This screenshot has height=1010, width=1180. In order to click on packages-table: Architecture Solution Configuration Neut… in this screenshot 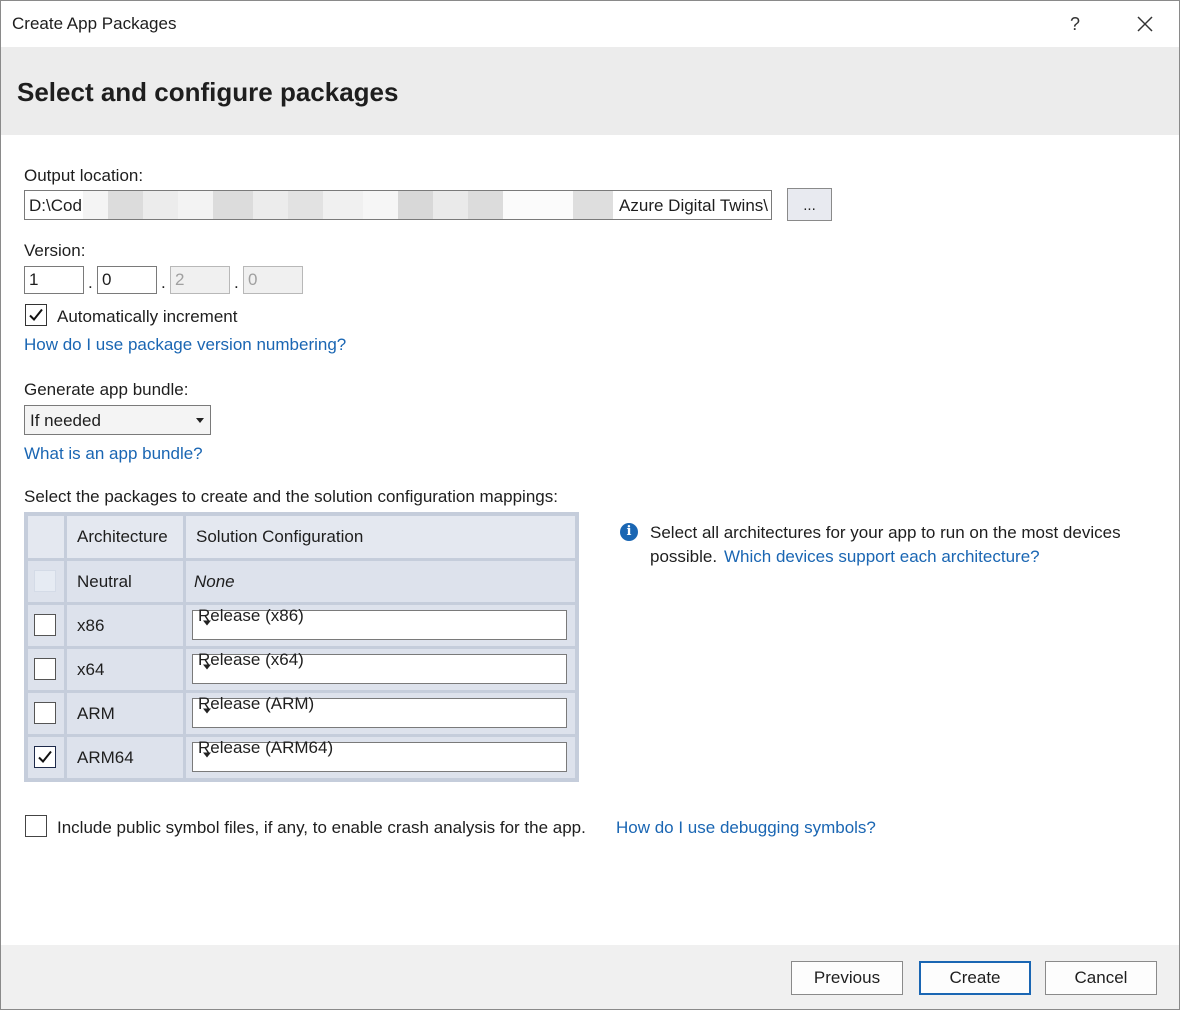, I will do `click(301, 647)`.